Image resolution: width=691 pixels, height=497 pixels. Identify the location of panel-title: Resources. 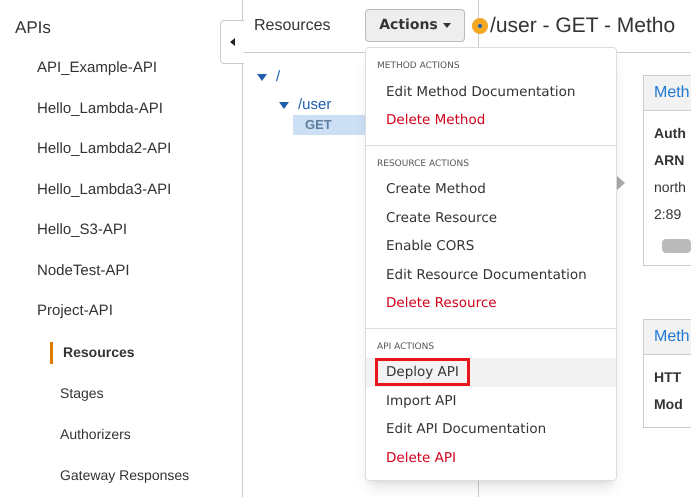
(292, 26).